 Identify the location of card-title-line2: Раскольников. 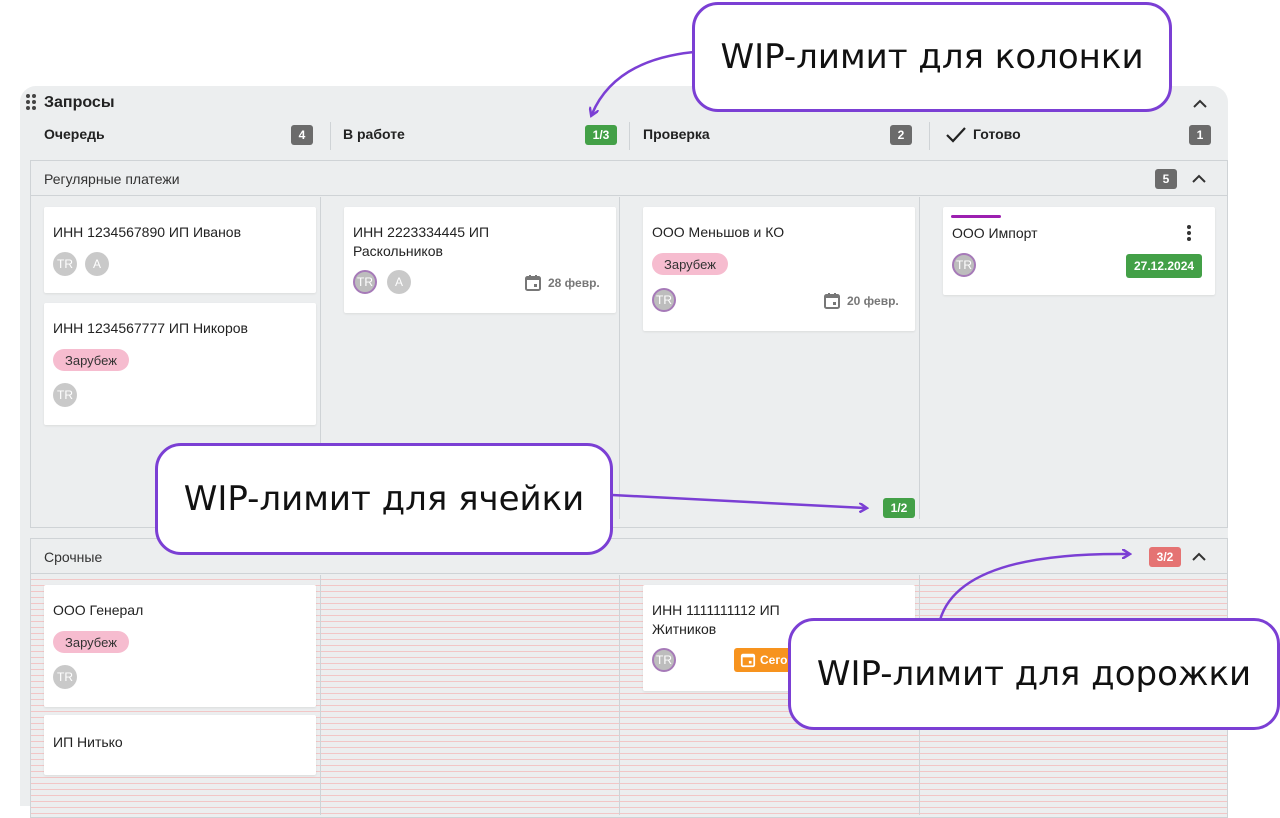
(398, 251).